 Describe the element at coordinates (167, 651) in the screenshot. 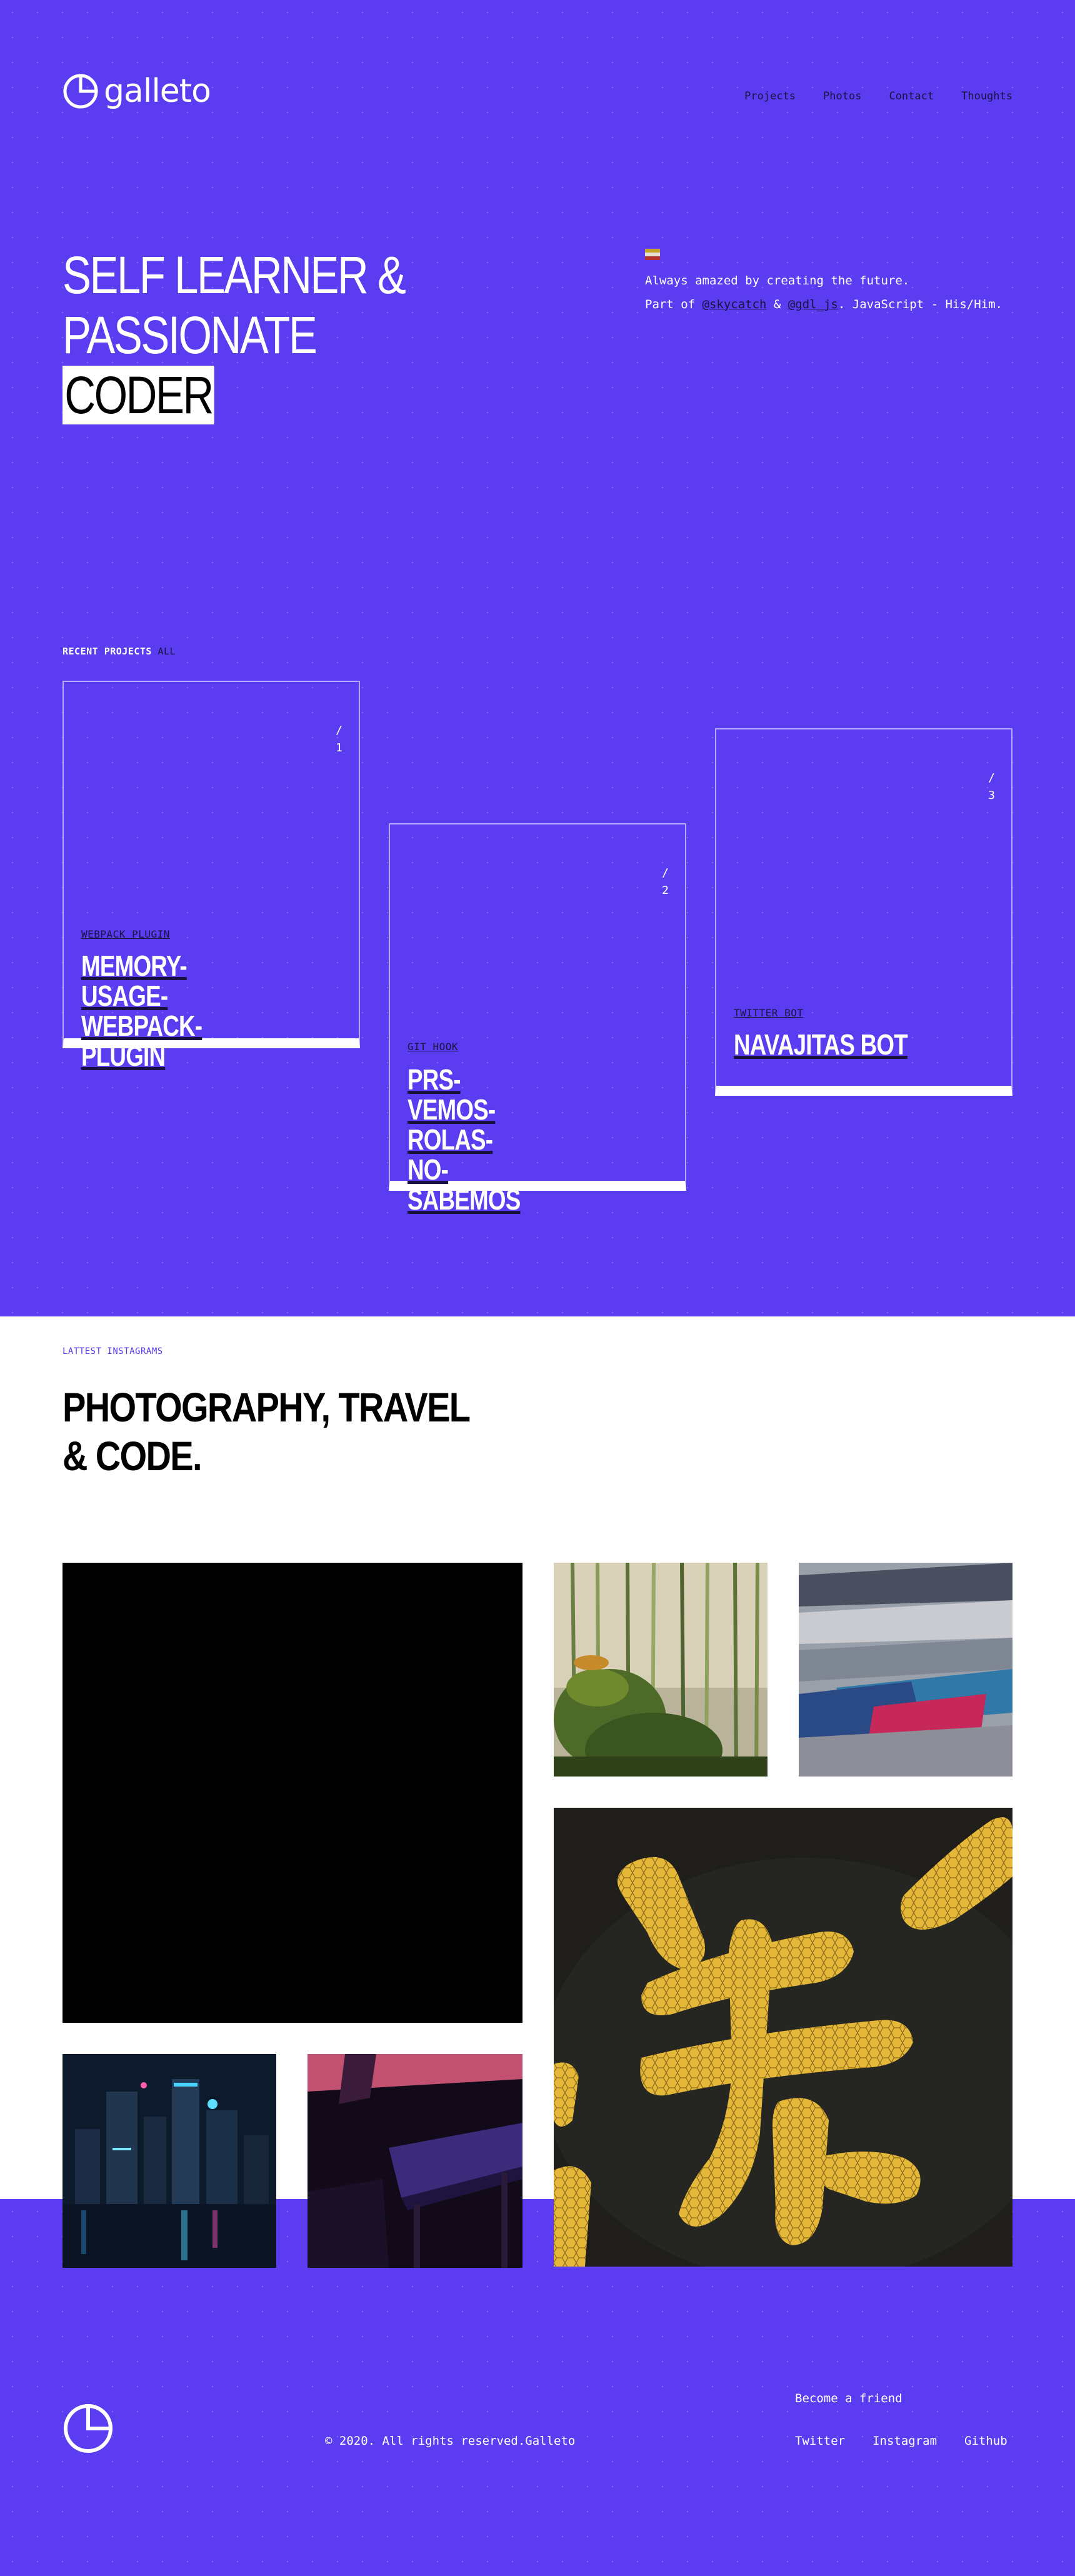

I see `all-projects-link: ALL` at that location.